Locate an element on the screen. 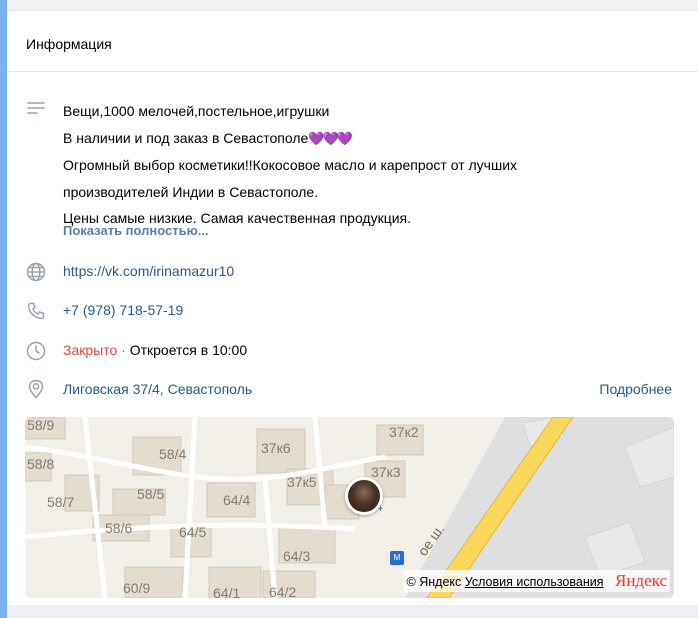  place-avatar-pin is located at coordinates (364, 496).